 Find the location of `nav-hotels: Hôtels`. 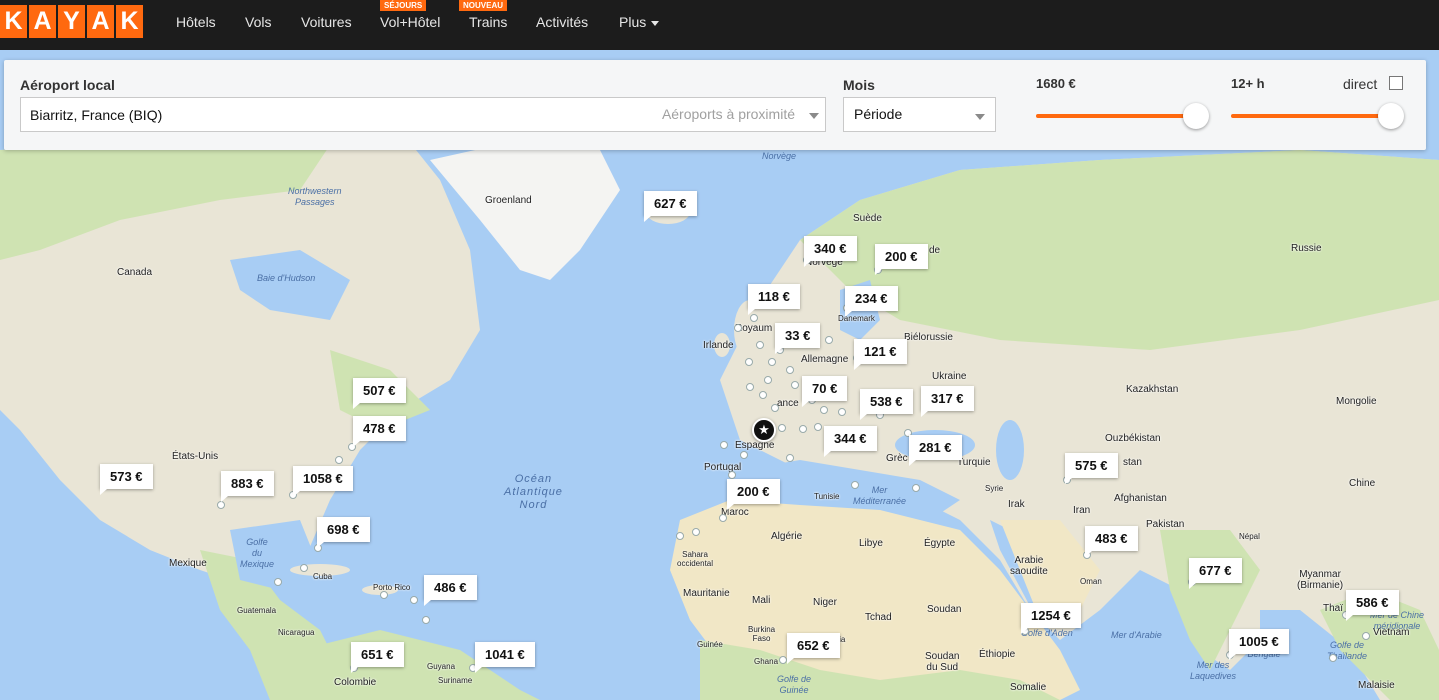

nav-hotels: Hôtels is located at coordinates (196, 22).